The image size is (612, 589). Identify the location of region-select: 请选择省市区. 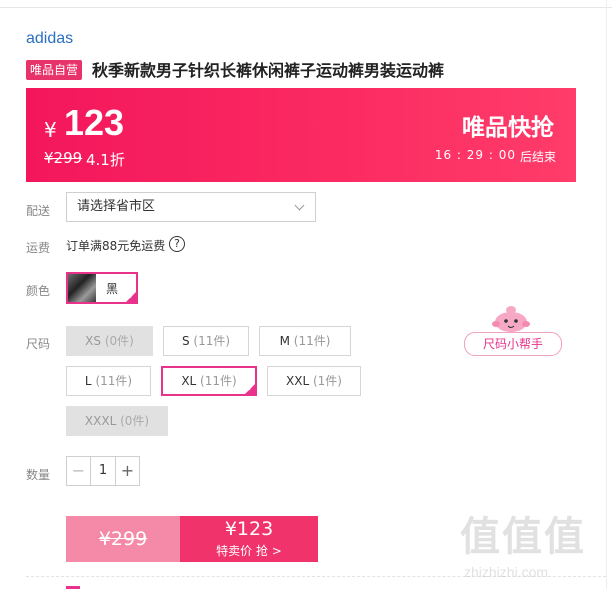
(191, 207).